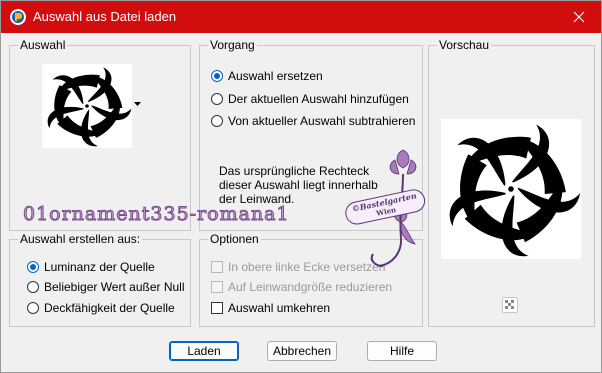 Image resolution: width=602 pixels, height=373 pixels. I want to click on radio-label: Deckfähigkeit der Quelle, so click(109, 308).